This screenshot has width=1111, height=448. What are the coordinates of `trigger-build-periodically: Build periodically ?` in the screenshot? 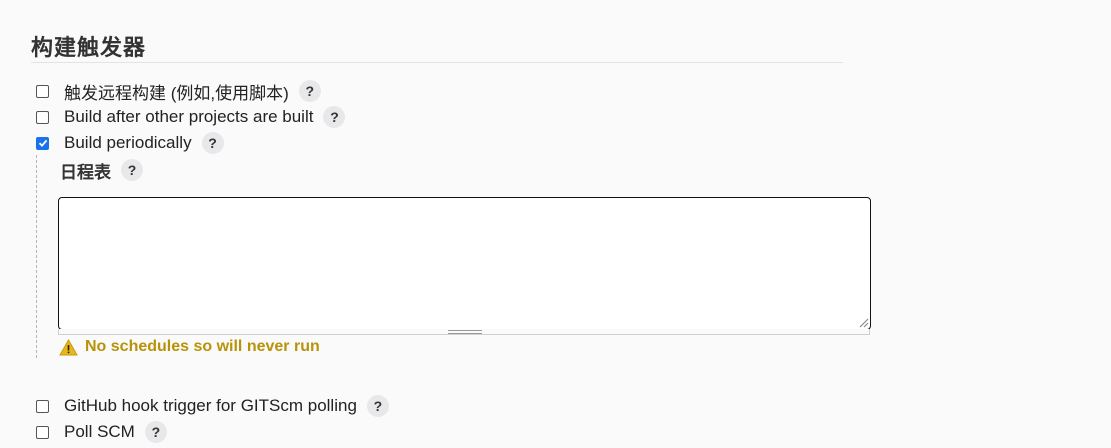 It's located at (130, 143).